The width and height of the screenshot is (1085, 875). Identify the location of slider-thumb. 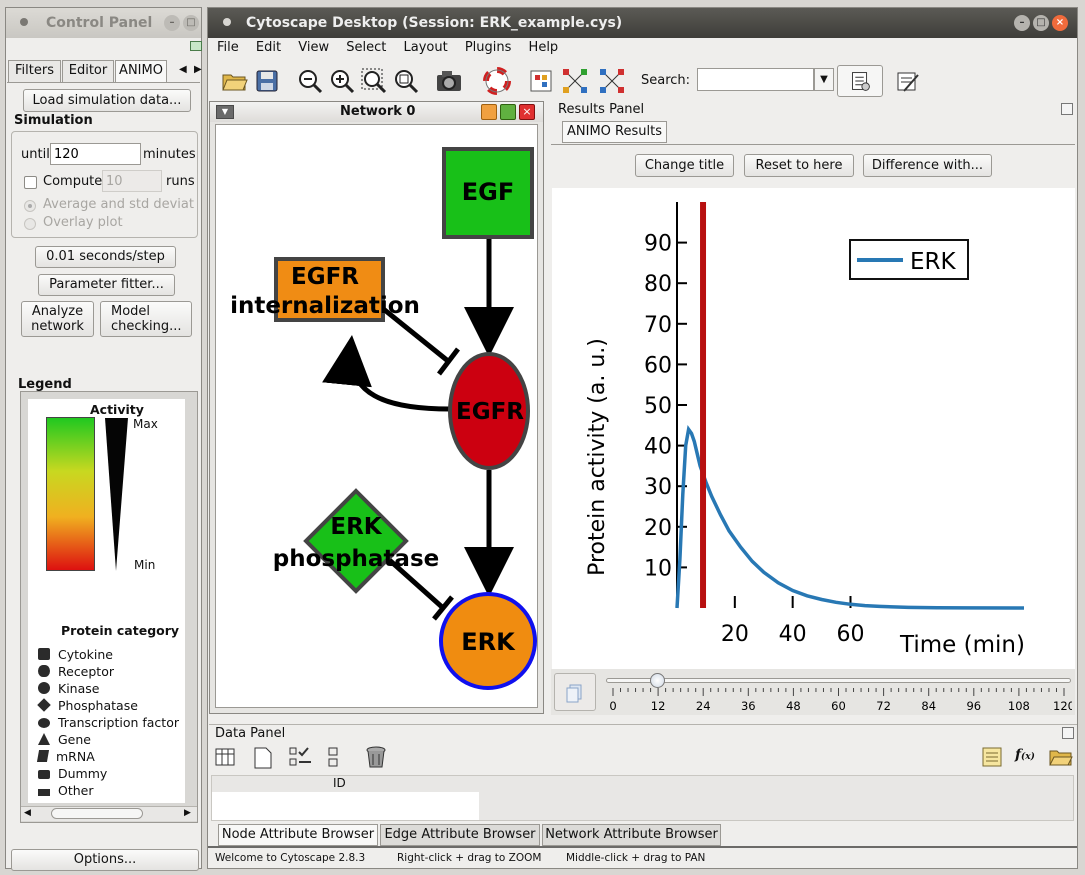
(658, 680).